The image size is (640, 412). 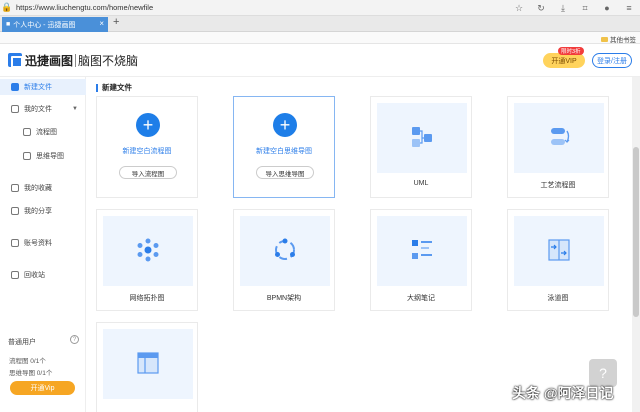 What do you see at coordinates (558, 185) in the screenshot?
I see `template-label: 工艺流程图` at bounding box center [558, 185].